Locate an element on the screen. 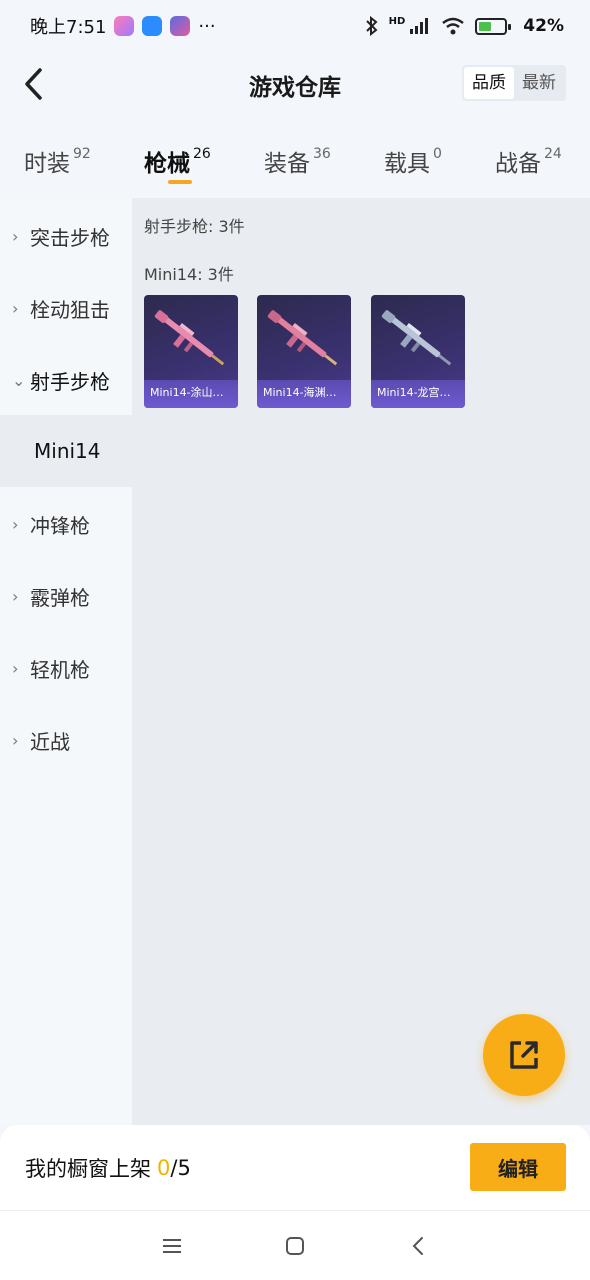 The height and width of the screenshot is (1280, 590). tab-label: 时装 is located at coordinates (47, 164).